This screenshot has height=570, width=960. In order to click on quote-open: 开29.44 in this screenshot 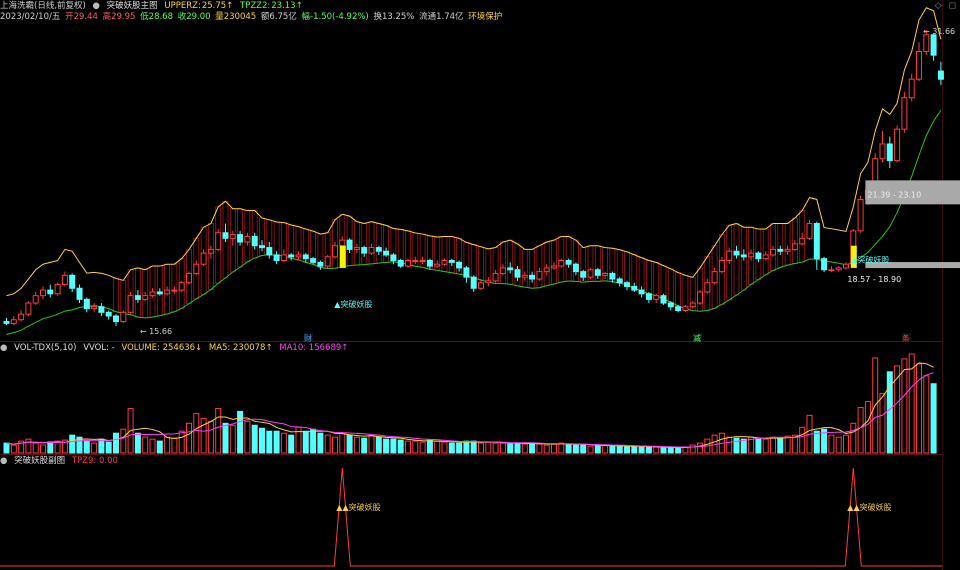, I will do `click(81, 17)`.